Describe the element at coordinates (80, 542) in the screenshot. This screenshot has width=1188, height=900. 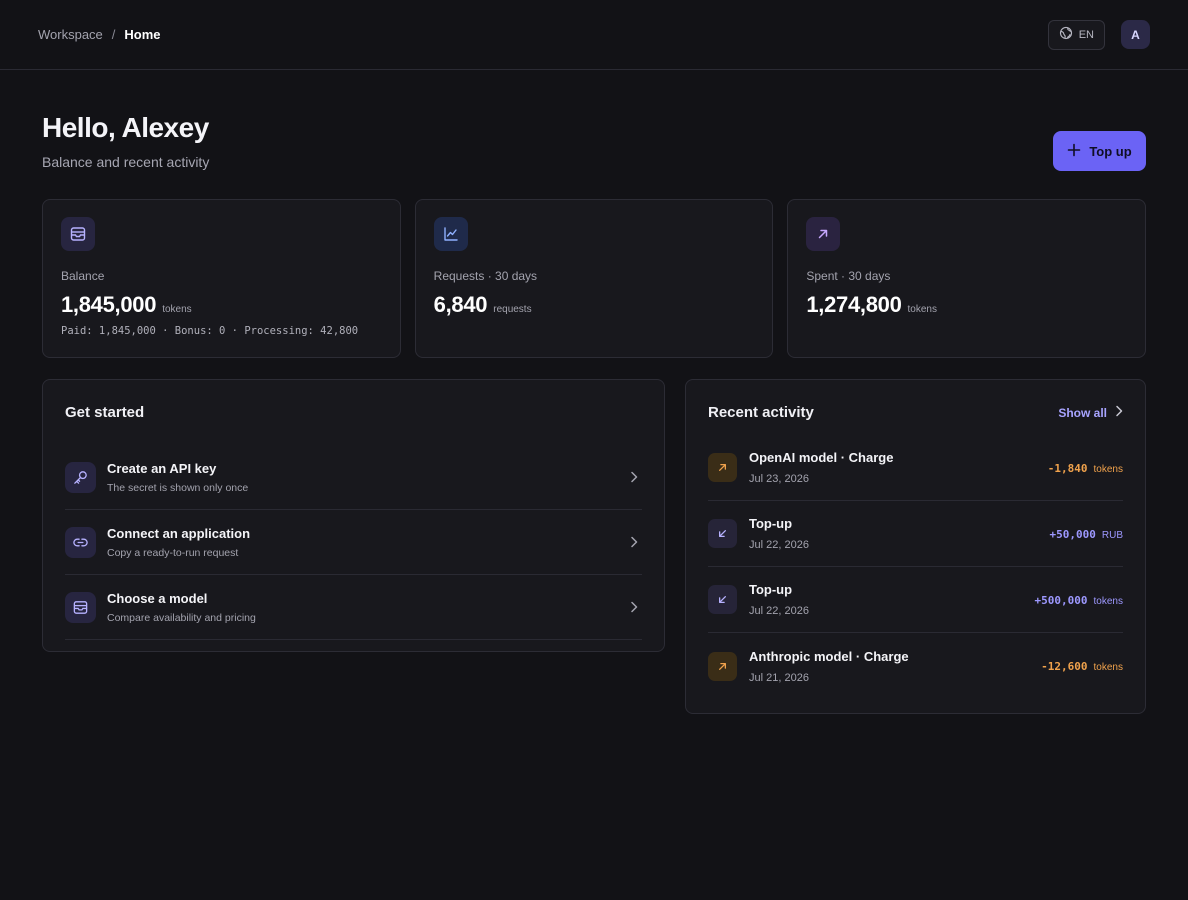
I see `link-icon` at that location.